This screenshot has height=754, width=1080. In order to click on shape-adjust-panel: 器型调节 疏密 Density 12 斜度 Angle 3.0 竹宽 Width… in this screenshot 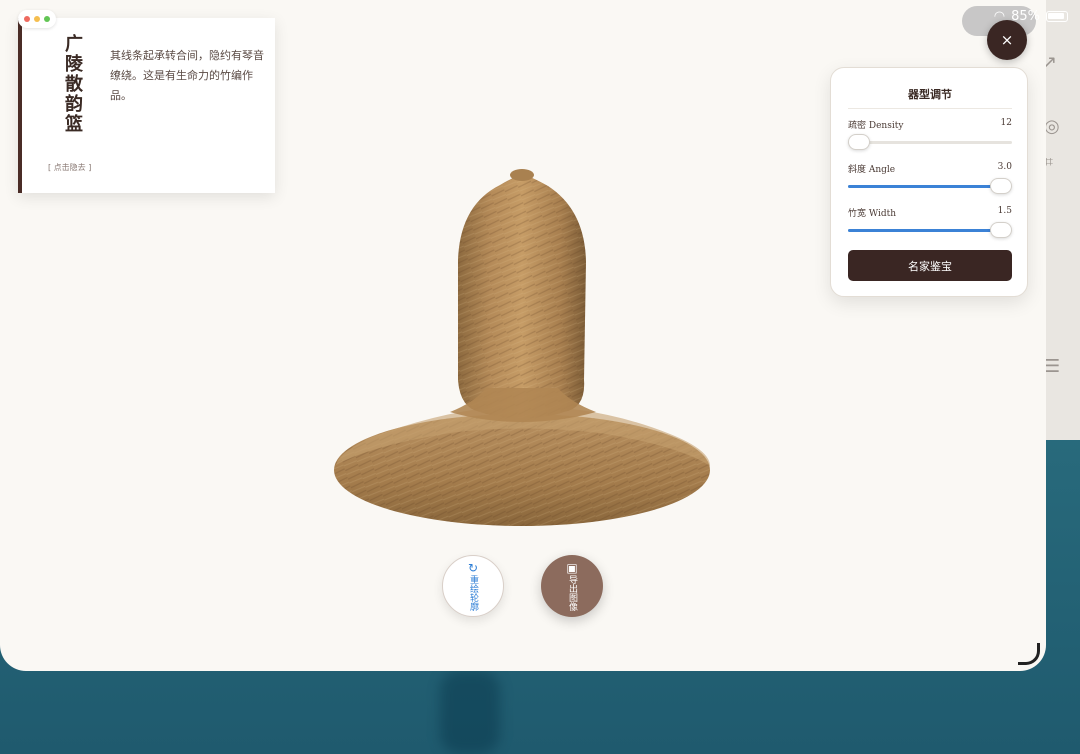, I will do `click(929, 182)`.